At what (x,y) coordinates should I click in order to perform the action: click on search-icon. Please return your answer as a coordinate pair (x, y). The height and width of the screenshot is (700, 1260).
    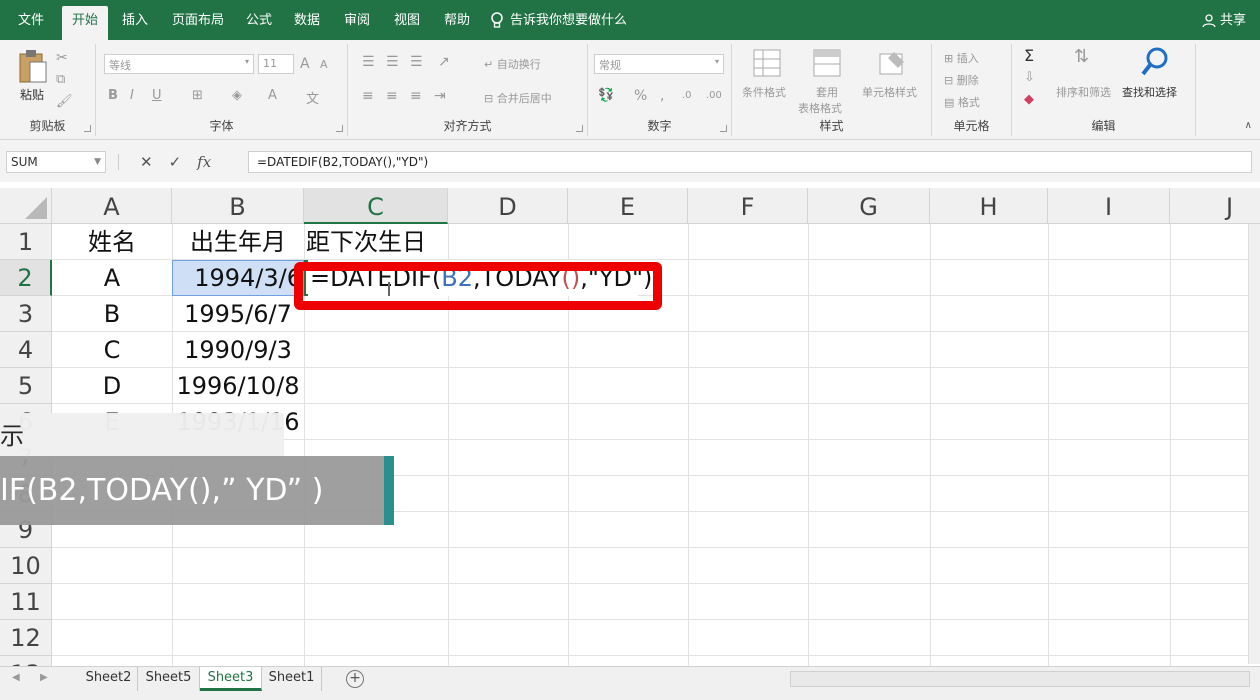
    Looking at the image, I should click on (1155, 62).